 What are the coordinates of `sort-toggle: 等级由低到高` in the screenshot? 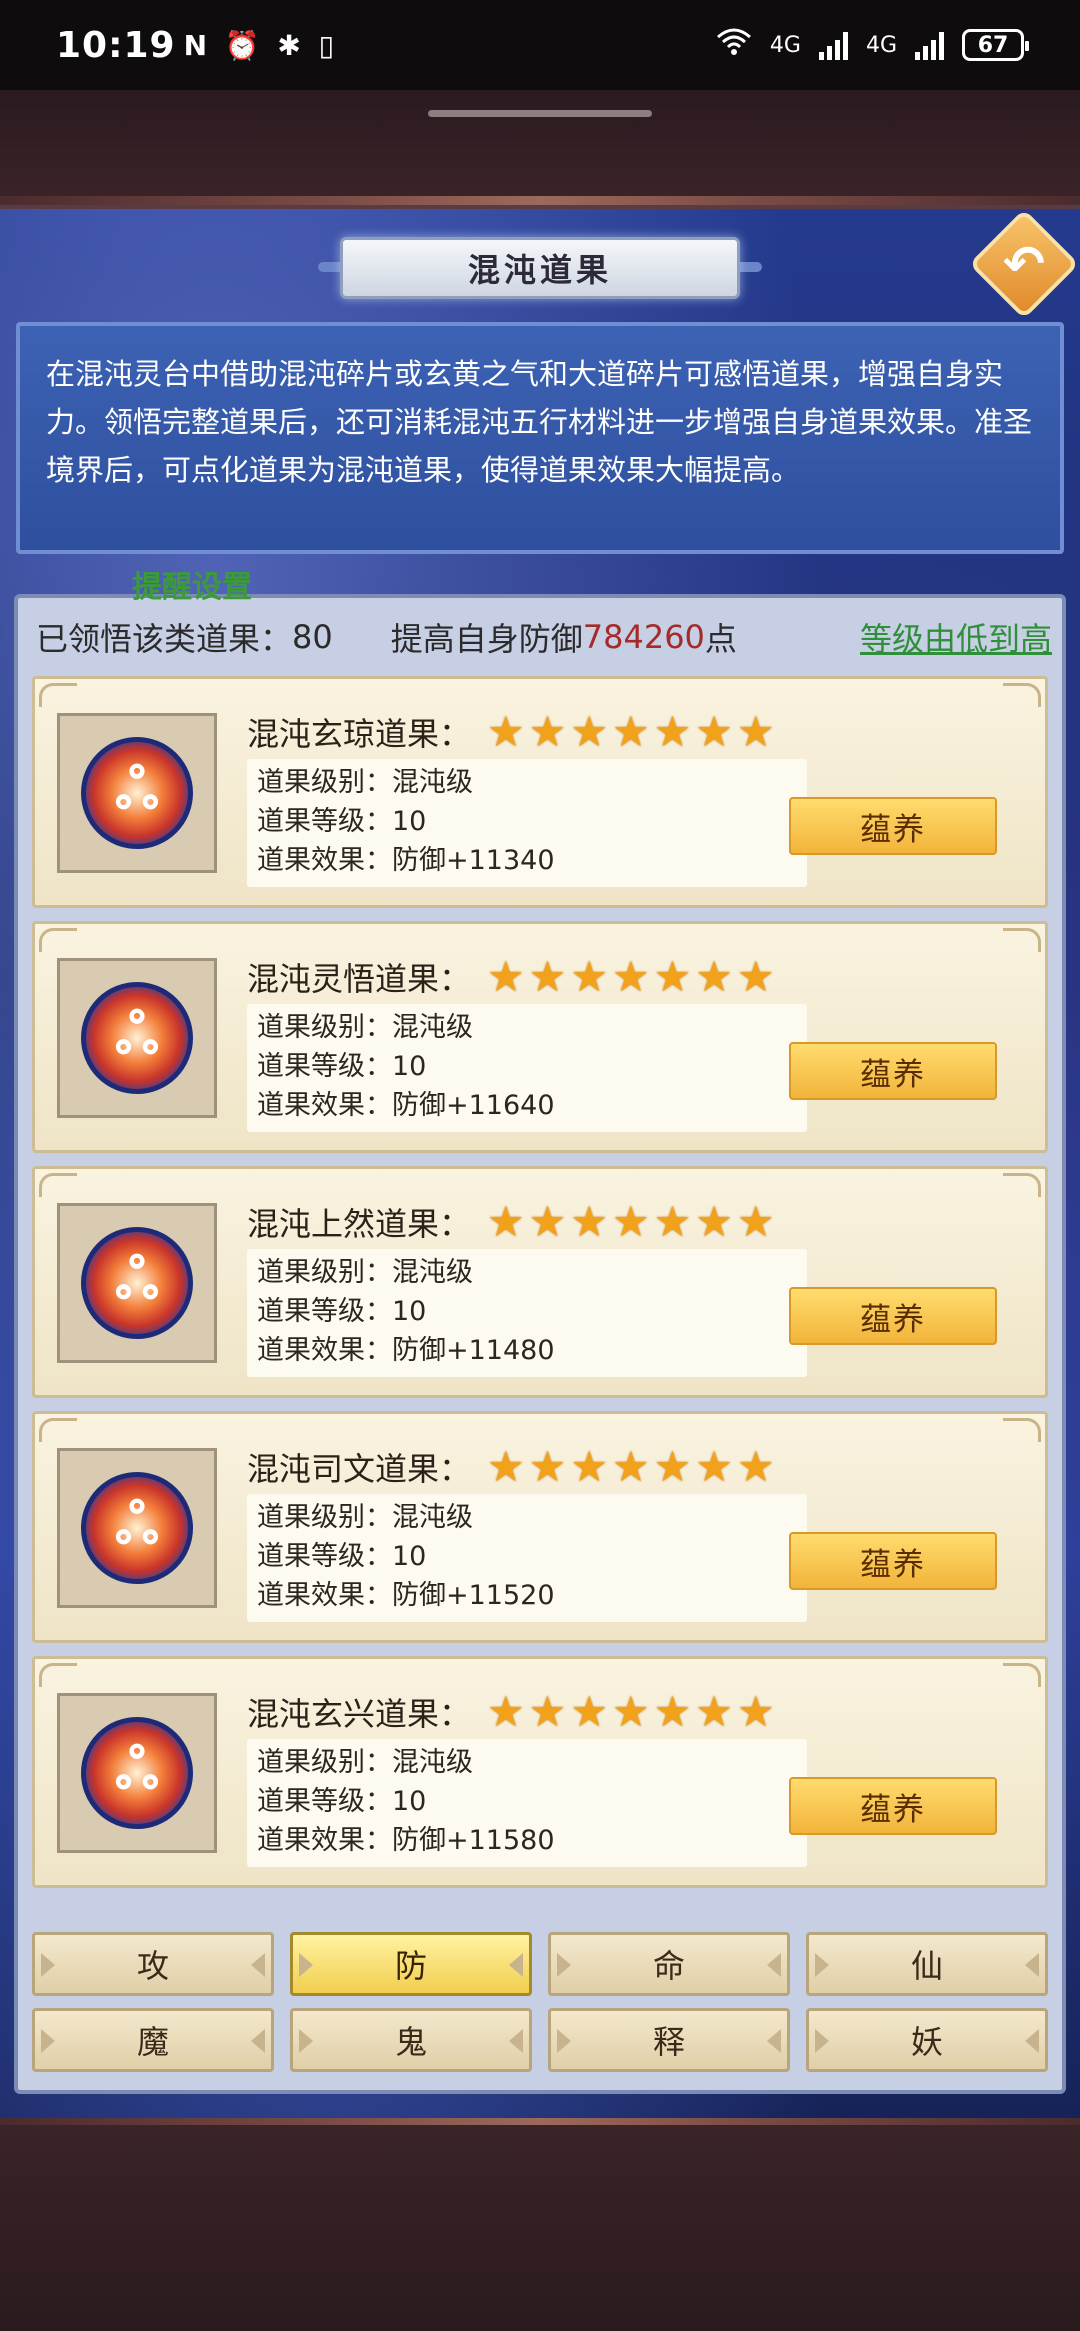 It's located at (956, 637).